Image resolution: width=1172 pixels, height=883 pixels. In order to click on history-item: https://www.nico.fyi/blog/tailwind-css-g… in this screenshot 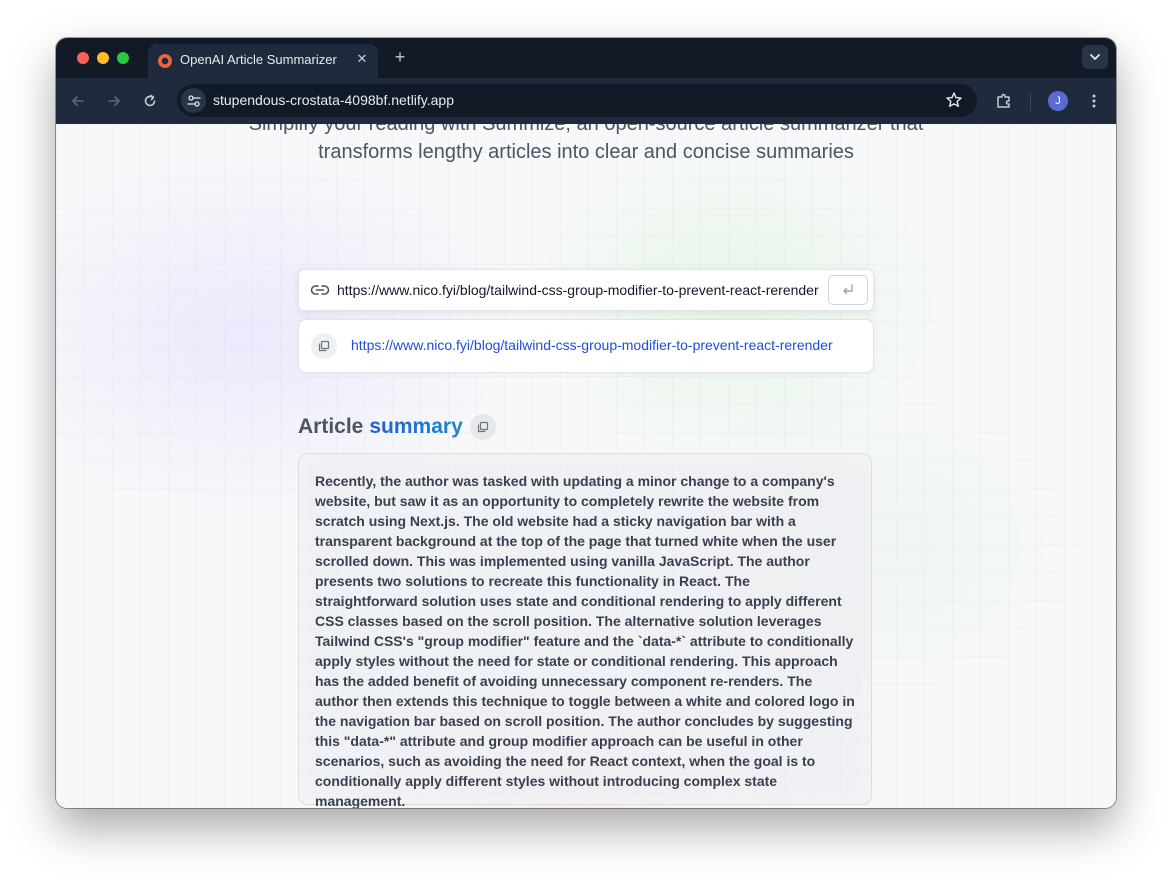, I will do `click(586, 346)`.